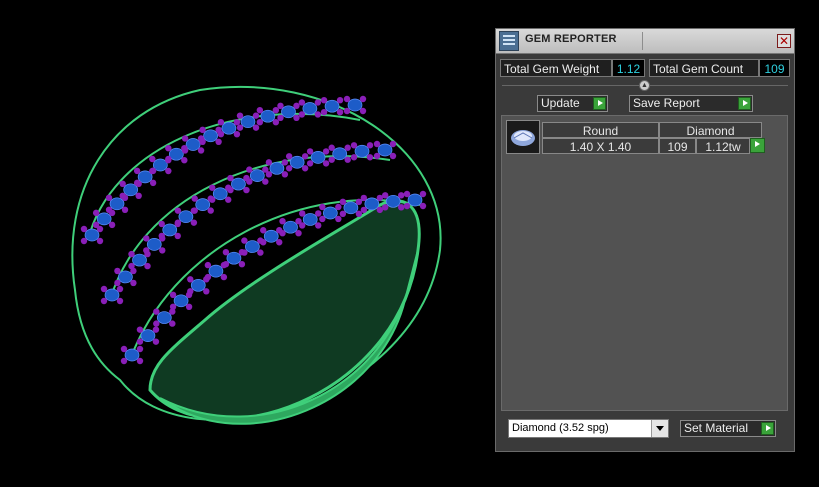  I want to click on panel-titlebar: GEM REPORTER ✕, so click(645, 41).